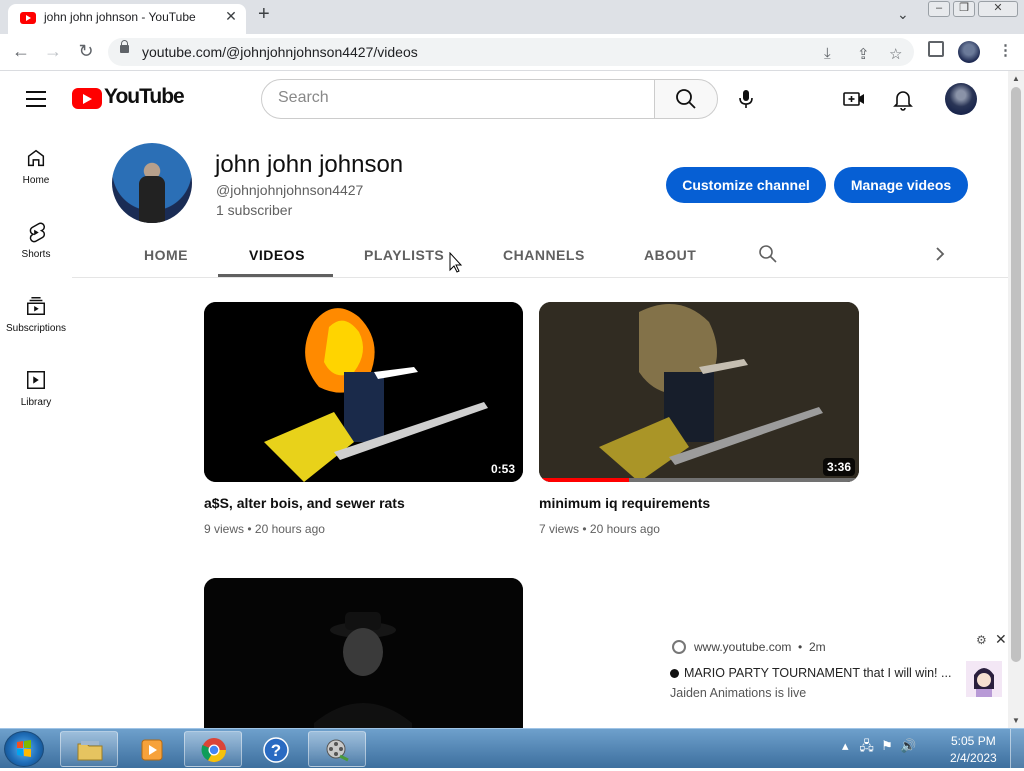  I want to click on video-thumbnail: 3:36, so click(699, 392).